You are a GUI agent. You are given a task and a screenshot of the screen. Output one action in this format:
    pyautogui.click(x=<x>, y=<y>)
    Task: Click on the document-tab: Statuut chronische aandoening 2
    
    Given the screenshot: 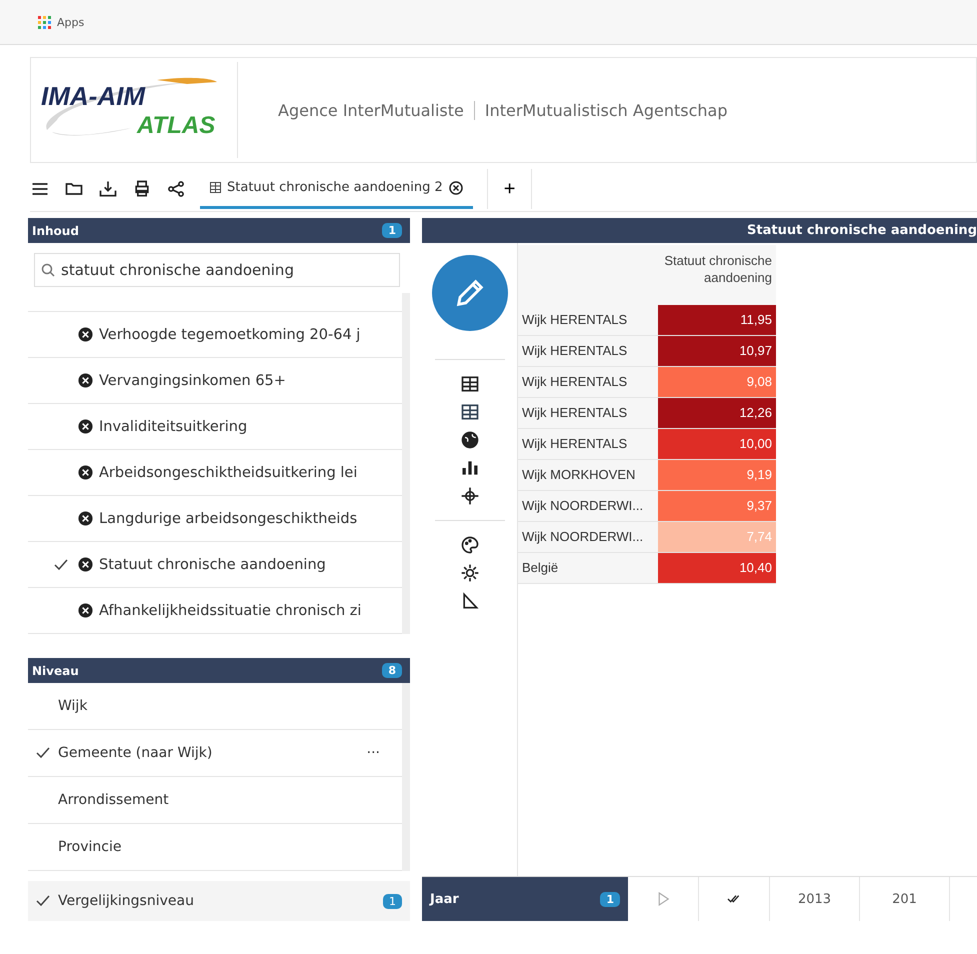 What is the action you would take?
    pyautogui.click(x=336, y=189)
    